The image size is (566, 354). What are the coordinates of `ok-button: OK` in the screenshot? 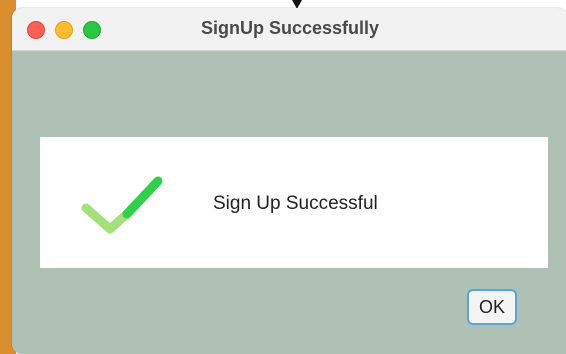 It's located at (492, 307).